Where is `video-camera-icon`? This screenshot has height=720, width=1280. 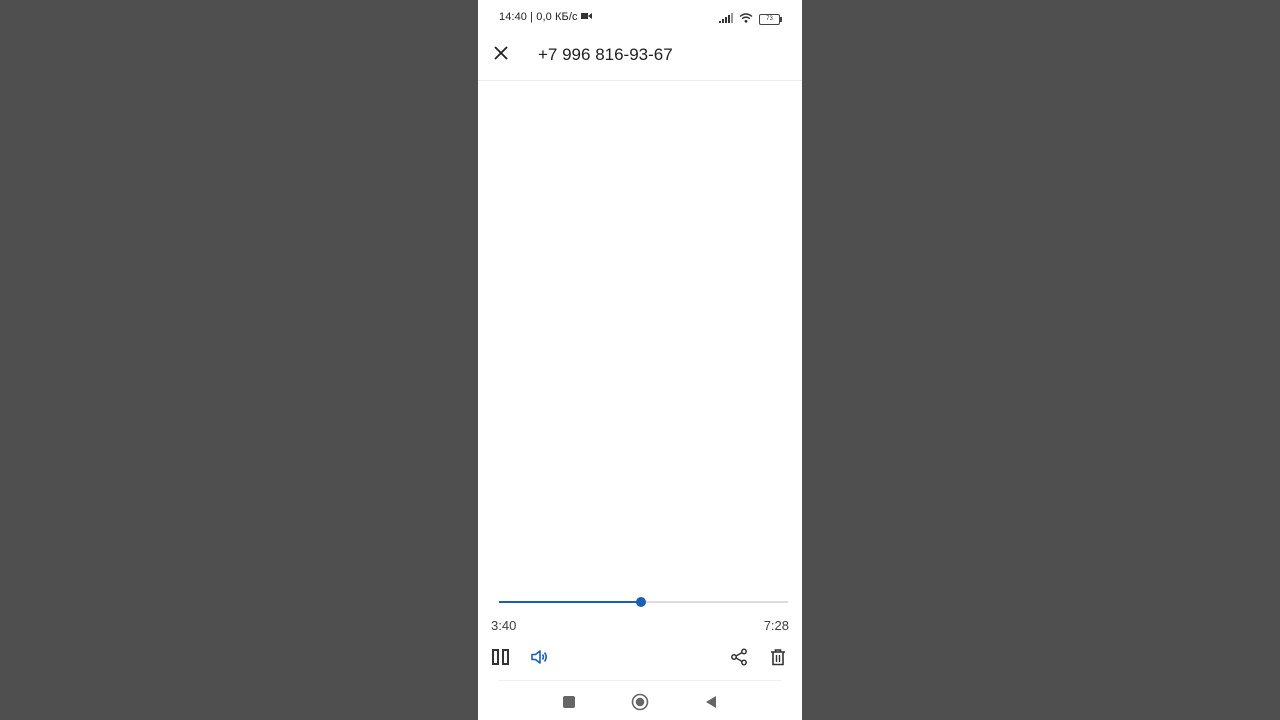 video-camera-icon is located at coordinates (586, 17).